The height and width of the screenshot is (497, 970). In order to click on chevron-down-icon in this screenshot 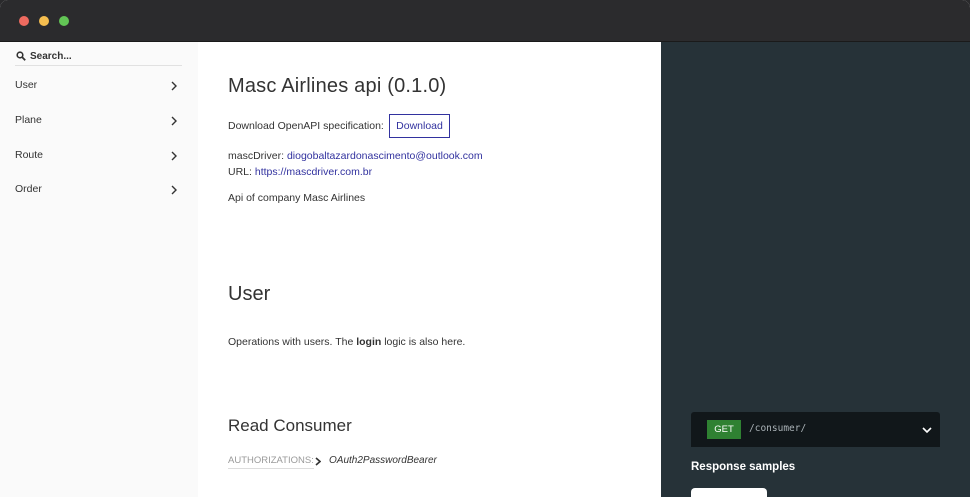, I will do `click(927, 430)`.